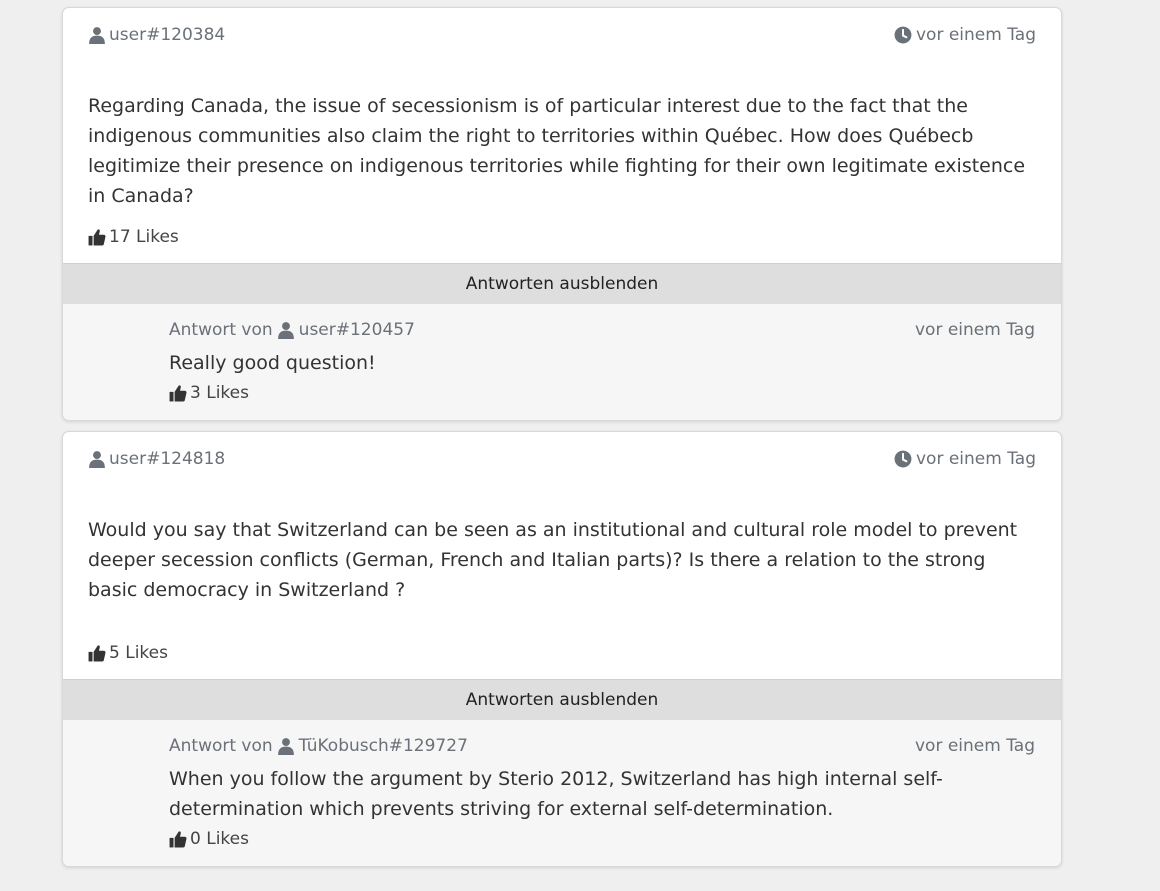  Describe the element at coordinates (562, 462) in the screenshot. I see `comment-header: user#124818 vor einem Tag` at that location.